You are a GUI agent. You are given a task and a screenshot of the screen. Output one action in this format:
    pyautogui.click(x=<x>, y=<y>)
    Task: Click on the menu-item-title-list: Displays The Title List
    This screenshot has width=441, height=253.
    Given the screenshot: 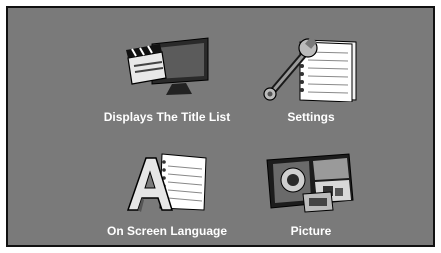 What is the action you would take?
    pyautogui.click(x=167, y=82)
    